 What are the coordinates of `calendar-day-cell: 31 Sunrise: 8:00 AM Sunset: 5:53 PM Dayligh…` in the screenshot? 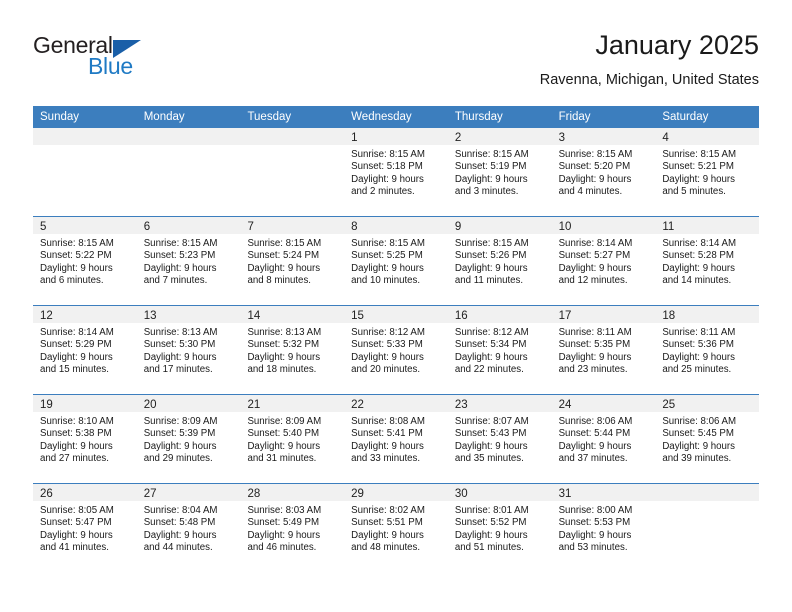 It's located at (603, 528).